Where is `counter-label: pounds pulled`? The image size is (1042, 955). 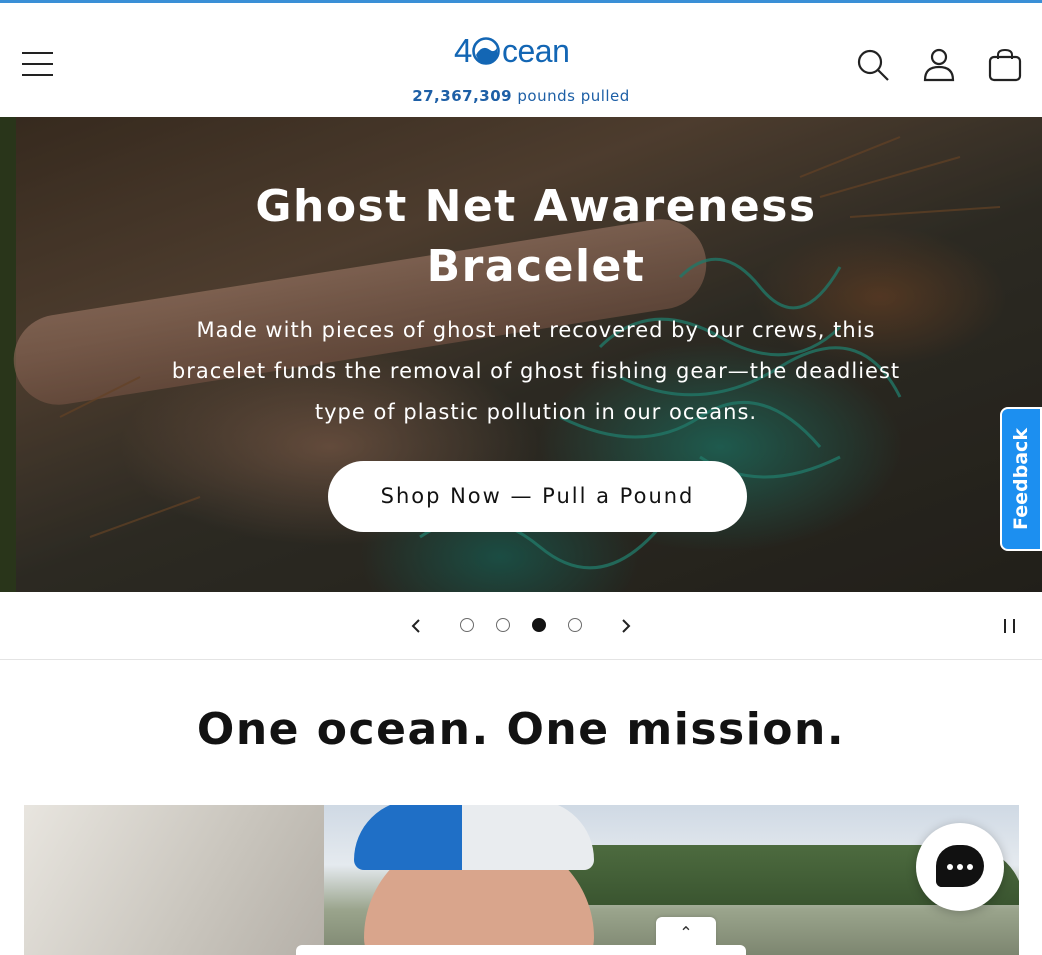 counter-label: pounds pulled is located at coordinates (573, 96).